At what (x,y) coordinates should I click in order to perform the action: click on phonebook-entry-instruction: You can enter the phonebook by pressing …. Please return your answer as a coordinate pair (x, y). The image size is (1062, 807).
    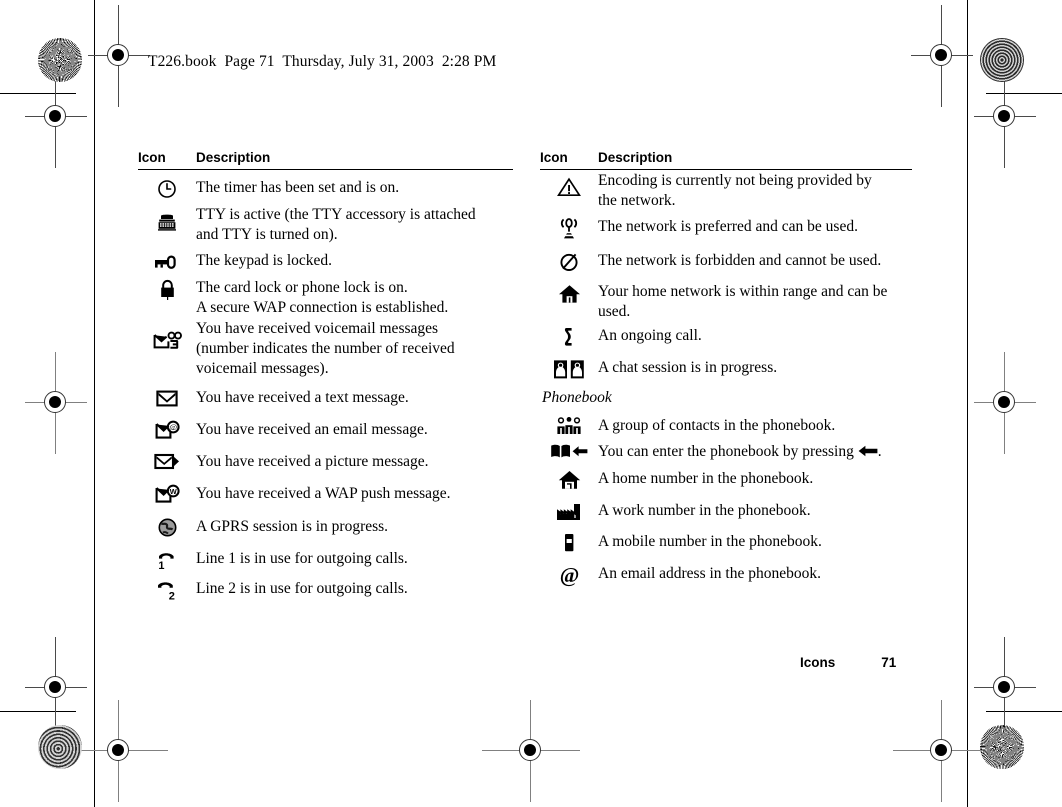
    Looking at the image, I should click on (740, 451).